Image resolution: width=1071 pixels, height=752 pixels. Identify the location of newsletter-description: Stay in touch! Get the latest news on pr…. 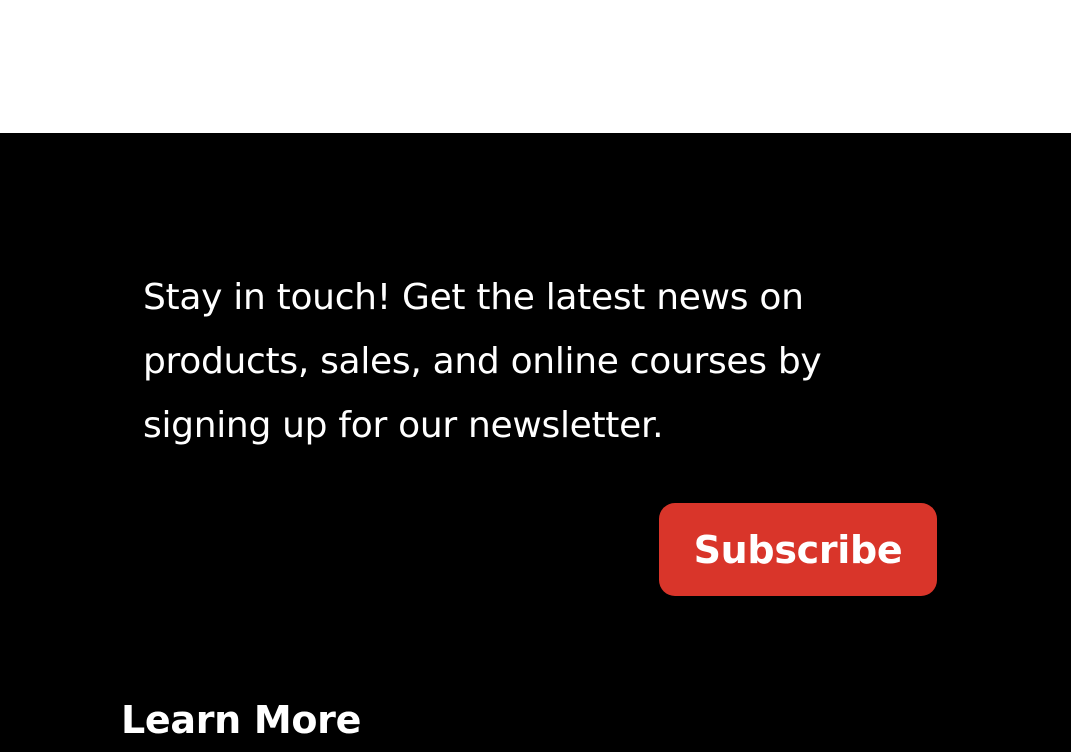
(482, 361).